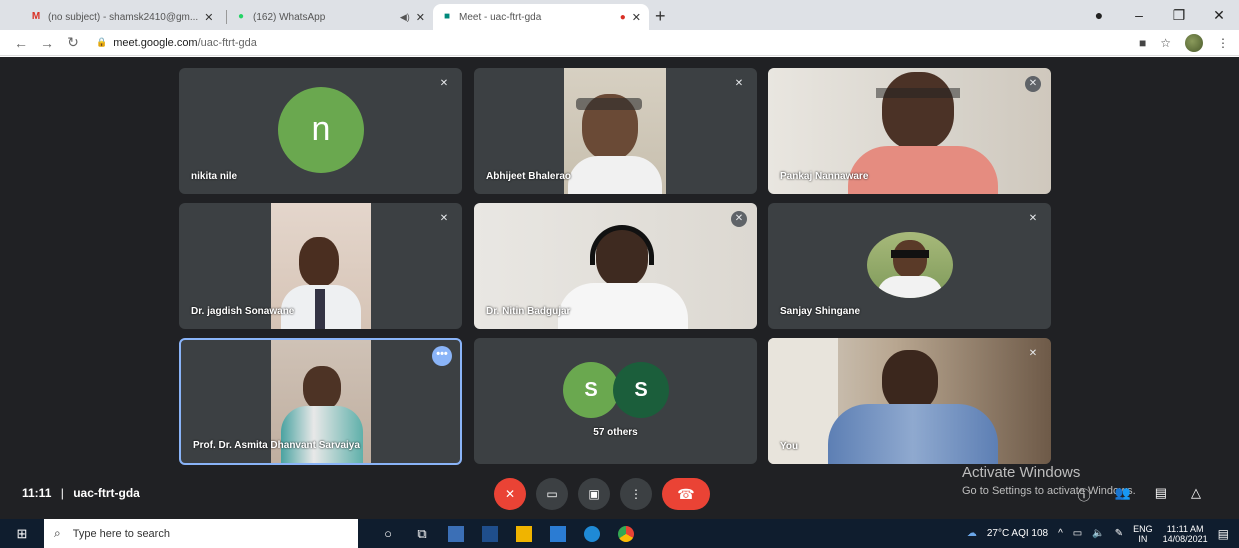 Image resolution: width=1239 pixels, height=548 pixels. I want to click on meet-icon: ■, so click(447, 16).